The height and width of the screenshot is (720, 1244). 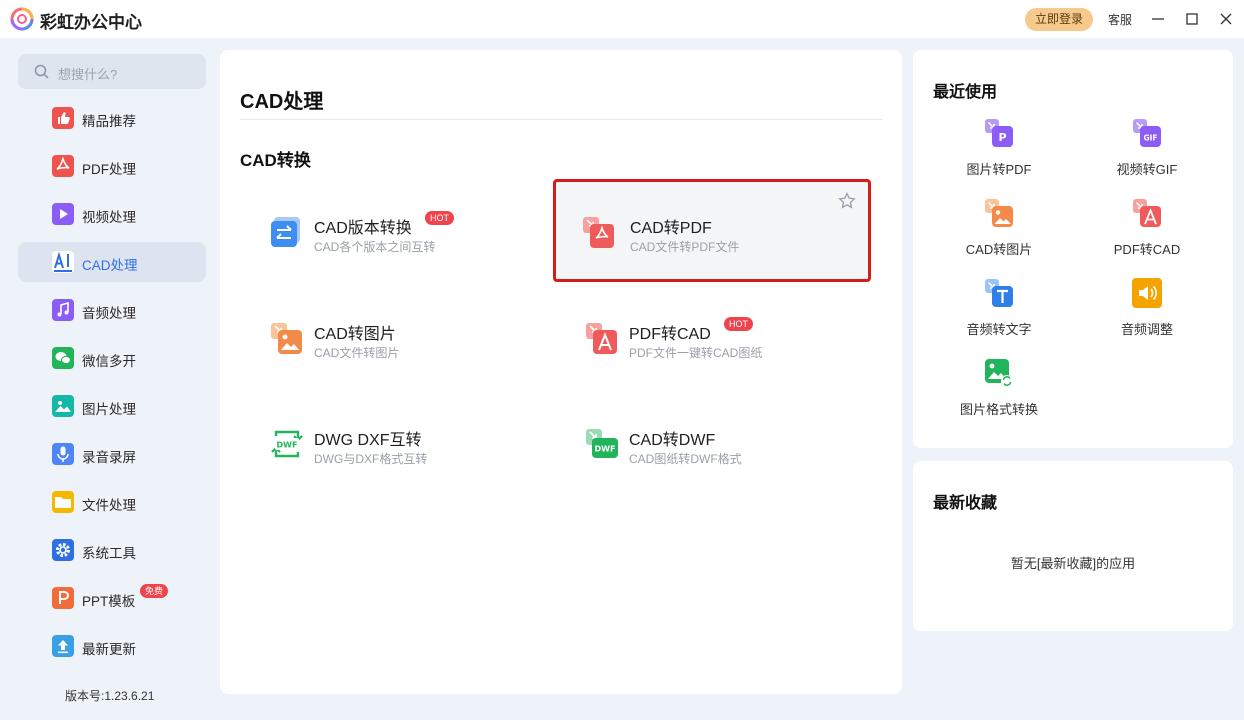 I want to click on sidebar-item-video: 视频处理, so click(x=112, y=214).